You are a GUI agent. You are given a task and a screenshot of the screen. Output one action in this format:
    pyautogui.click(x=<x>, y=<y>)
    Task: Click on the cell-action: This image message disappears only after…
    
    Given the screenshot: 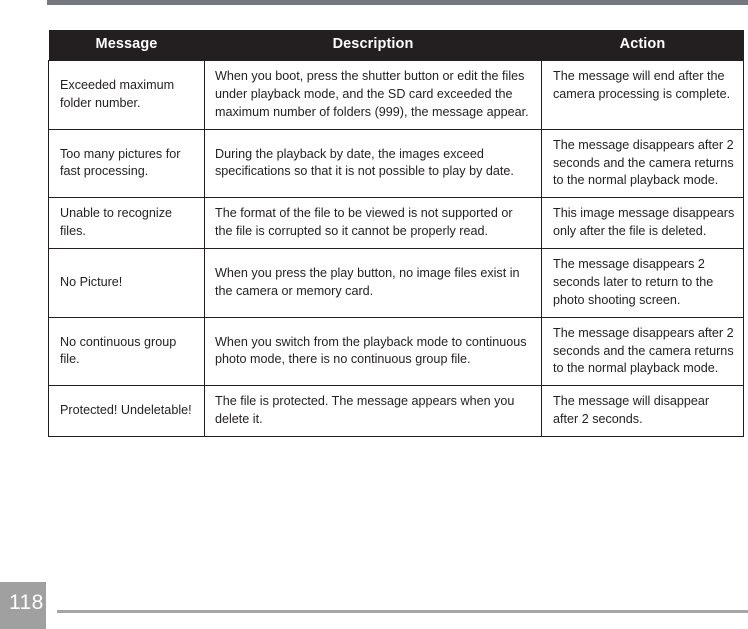 What is the action you would take?
    pyautogui.click(x=642, y=223)
    